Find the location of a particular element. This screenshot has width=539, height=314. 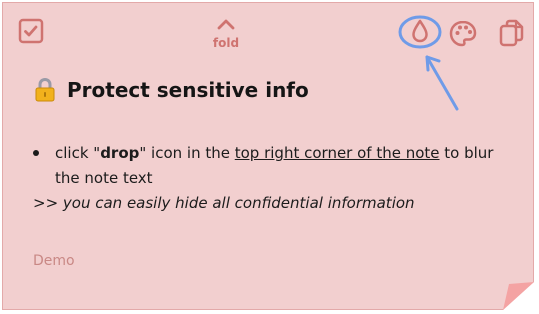

bullet-text-middle: " icon in the is located at coordinates (187, 153).